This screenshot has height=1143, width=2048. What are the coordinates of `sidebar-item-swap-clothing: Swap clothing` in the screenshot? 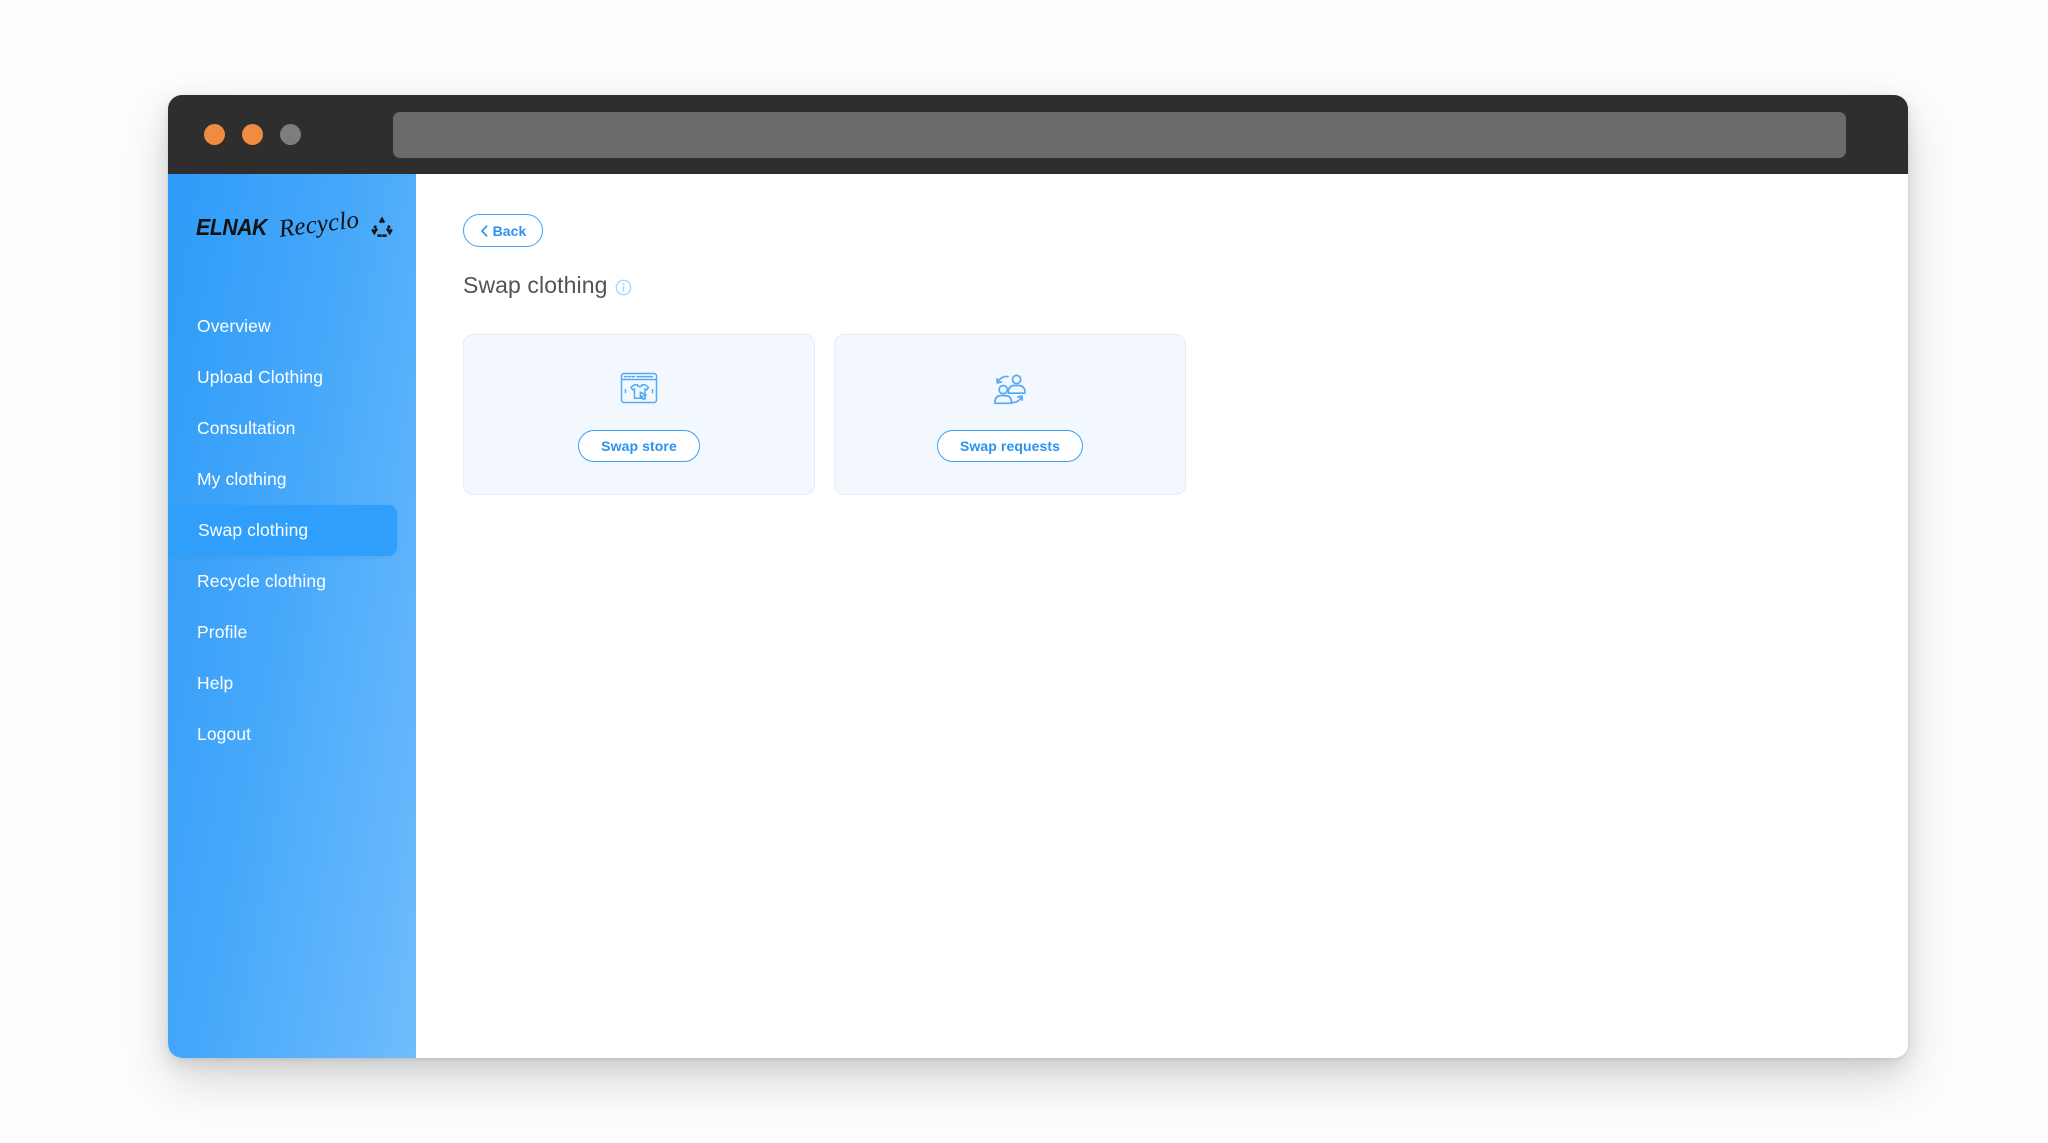 It's located at (283, 530).